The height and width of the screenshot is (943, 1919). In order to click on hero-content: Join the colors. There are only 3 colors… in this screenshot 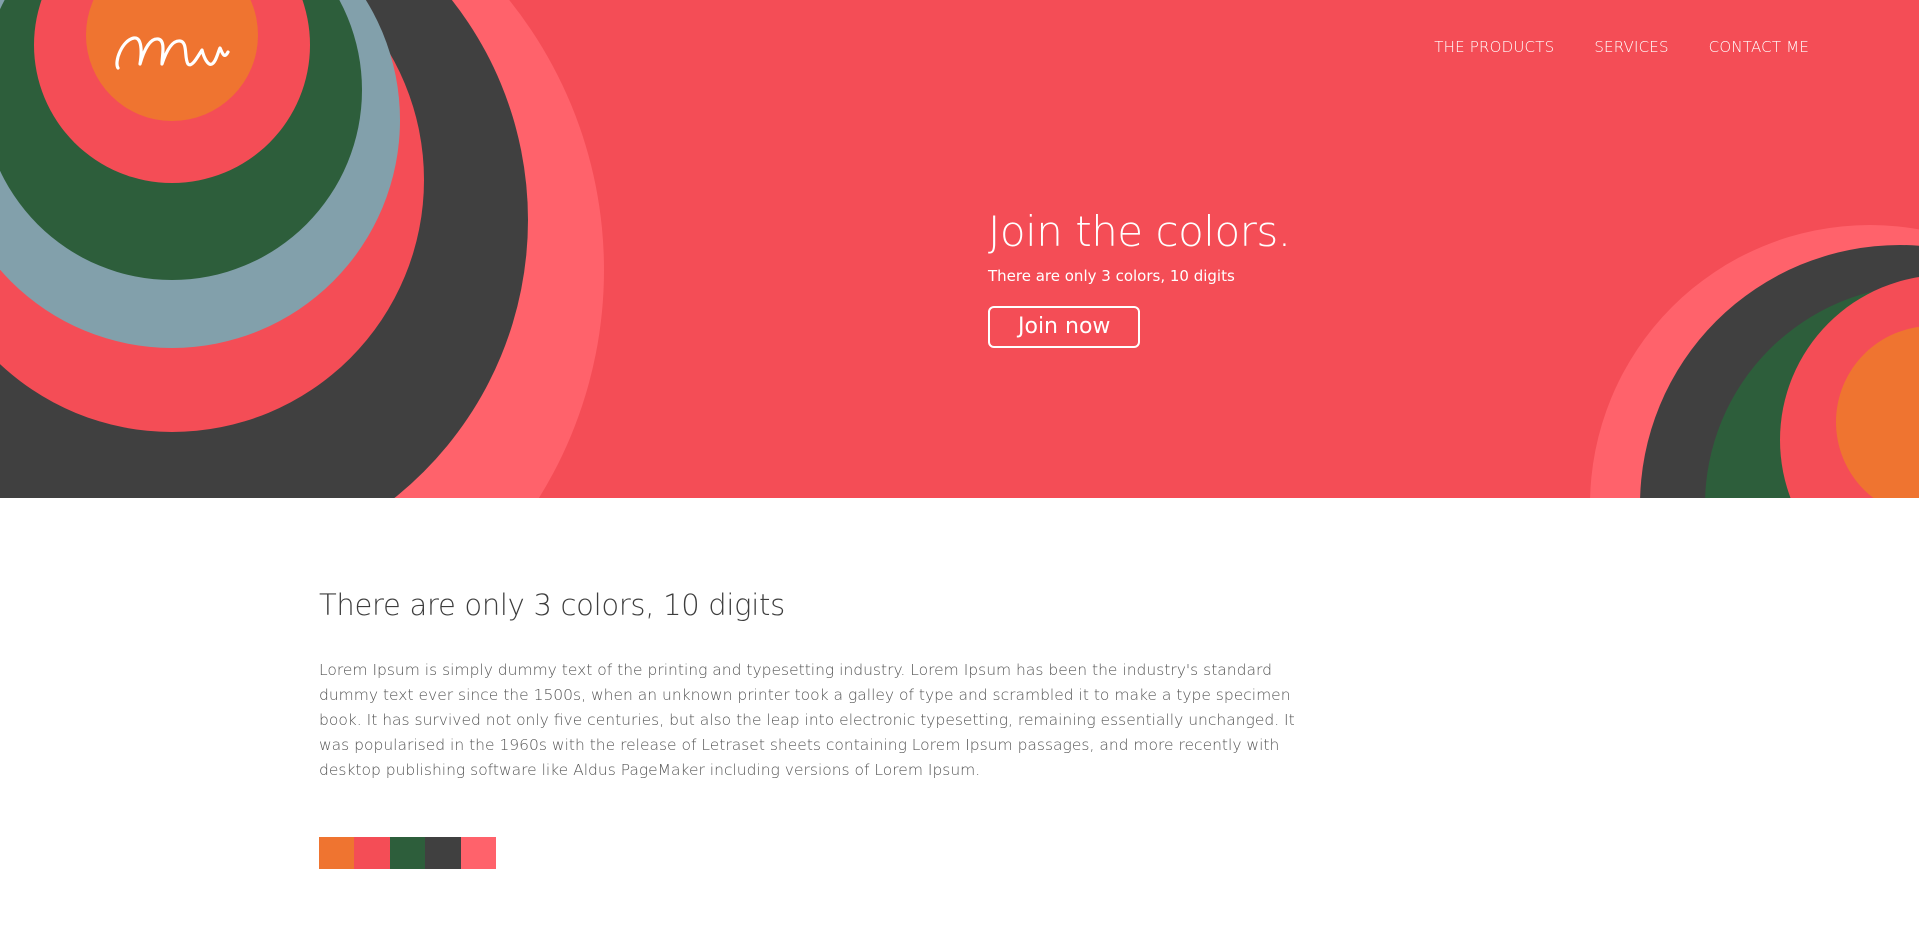, I will do `click(1139, 276)`.